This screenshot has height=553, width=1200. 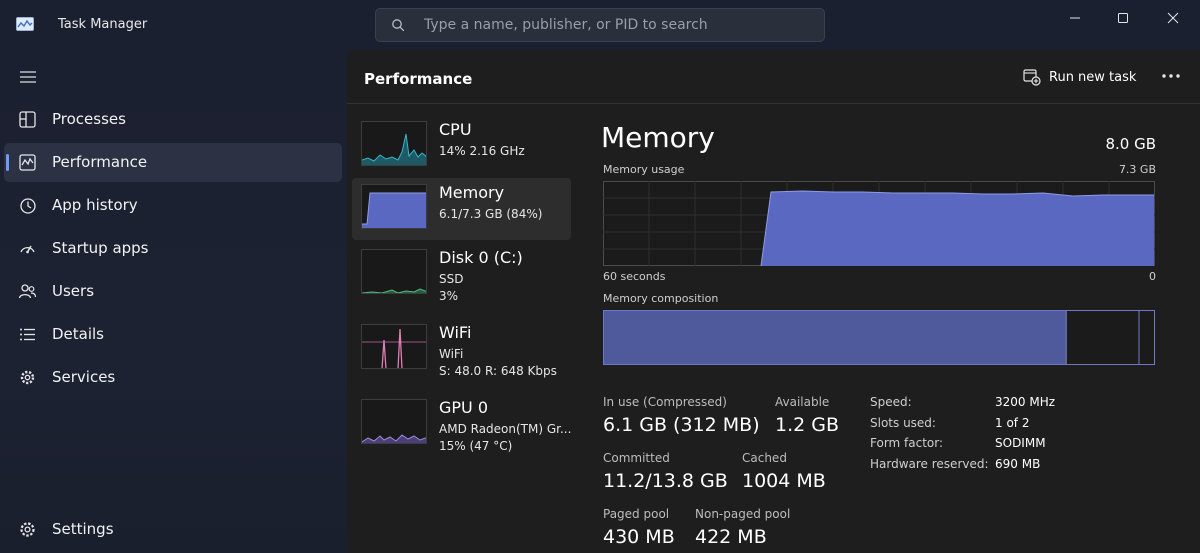 I want to click on sidebar-item-processes: Processes, so click(x=173, y=119).